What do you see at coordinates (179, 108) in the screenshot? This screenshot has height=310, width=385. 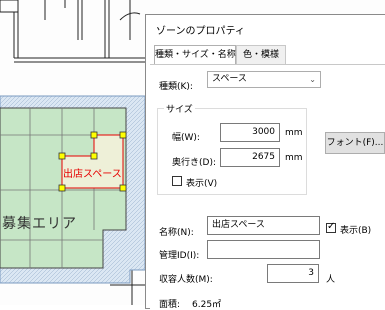 I see `size-group-title: サイズ` at bounding box center [179, 108].